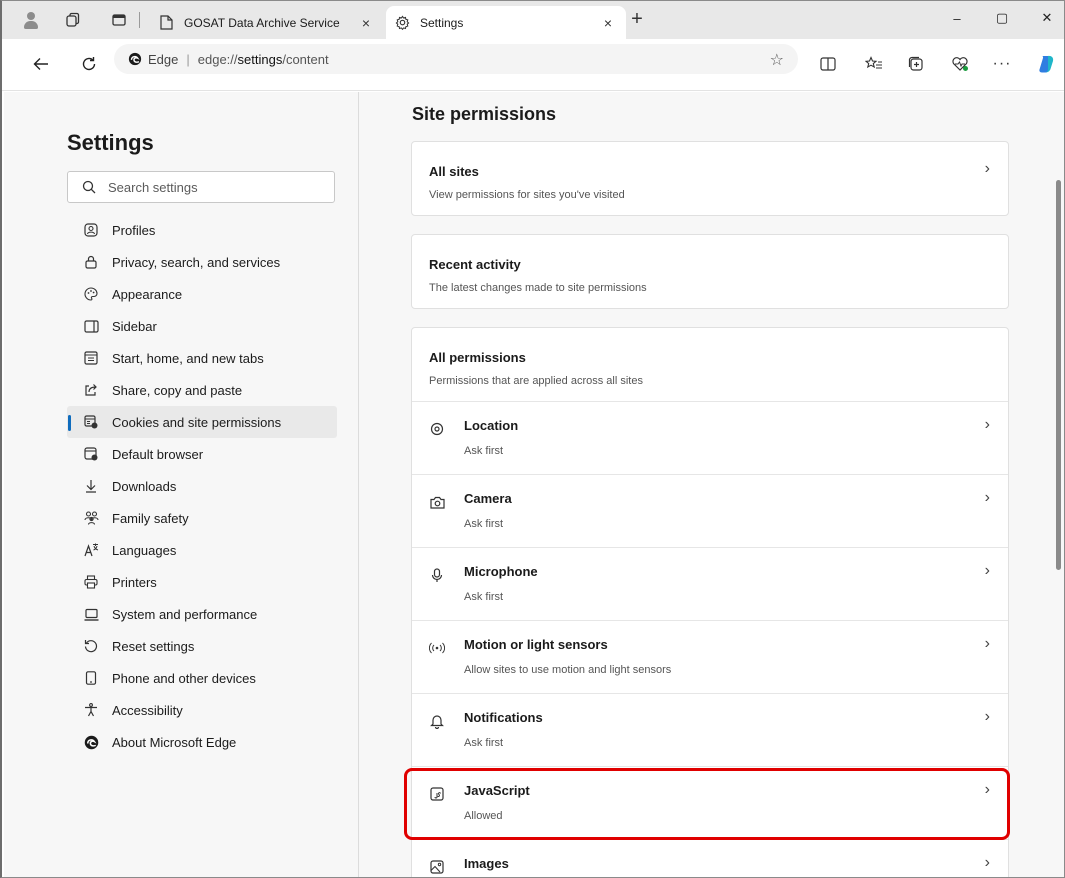 This screenshot has height=878, width=1065. I want to click on favorite-star-icon: ☆, so click(777, 60).